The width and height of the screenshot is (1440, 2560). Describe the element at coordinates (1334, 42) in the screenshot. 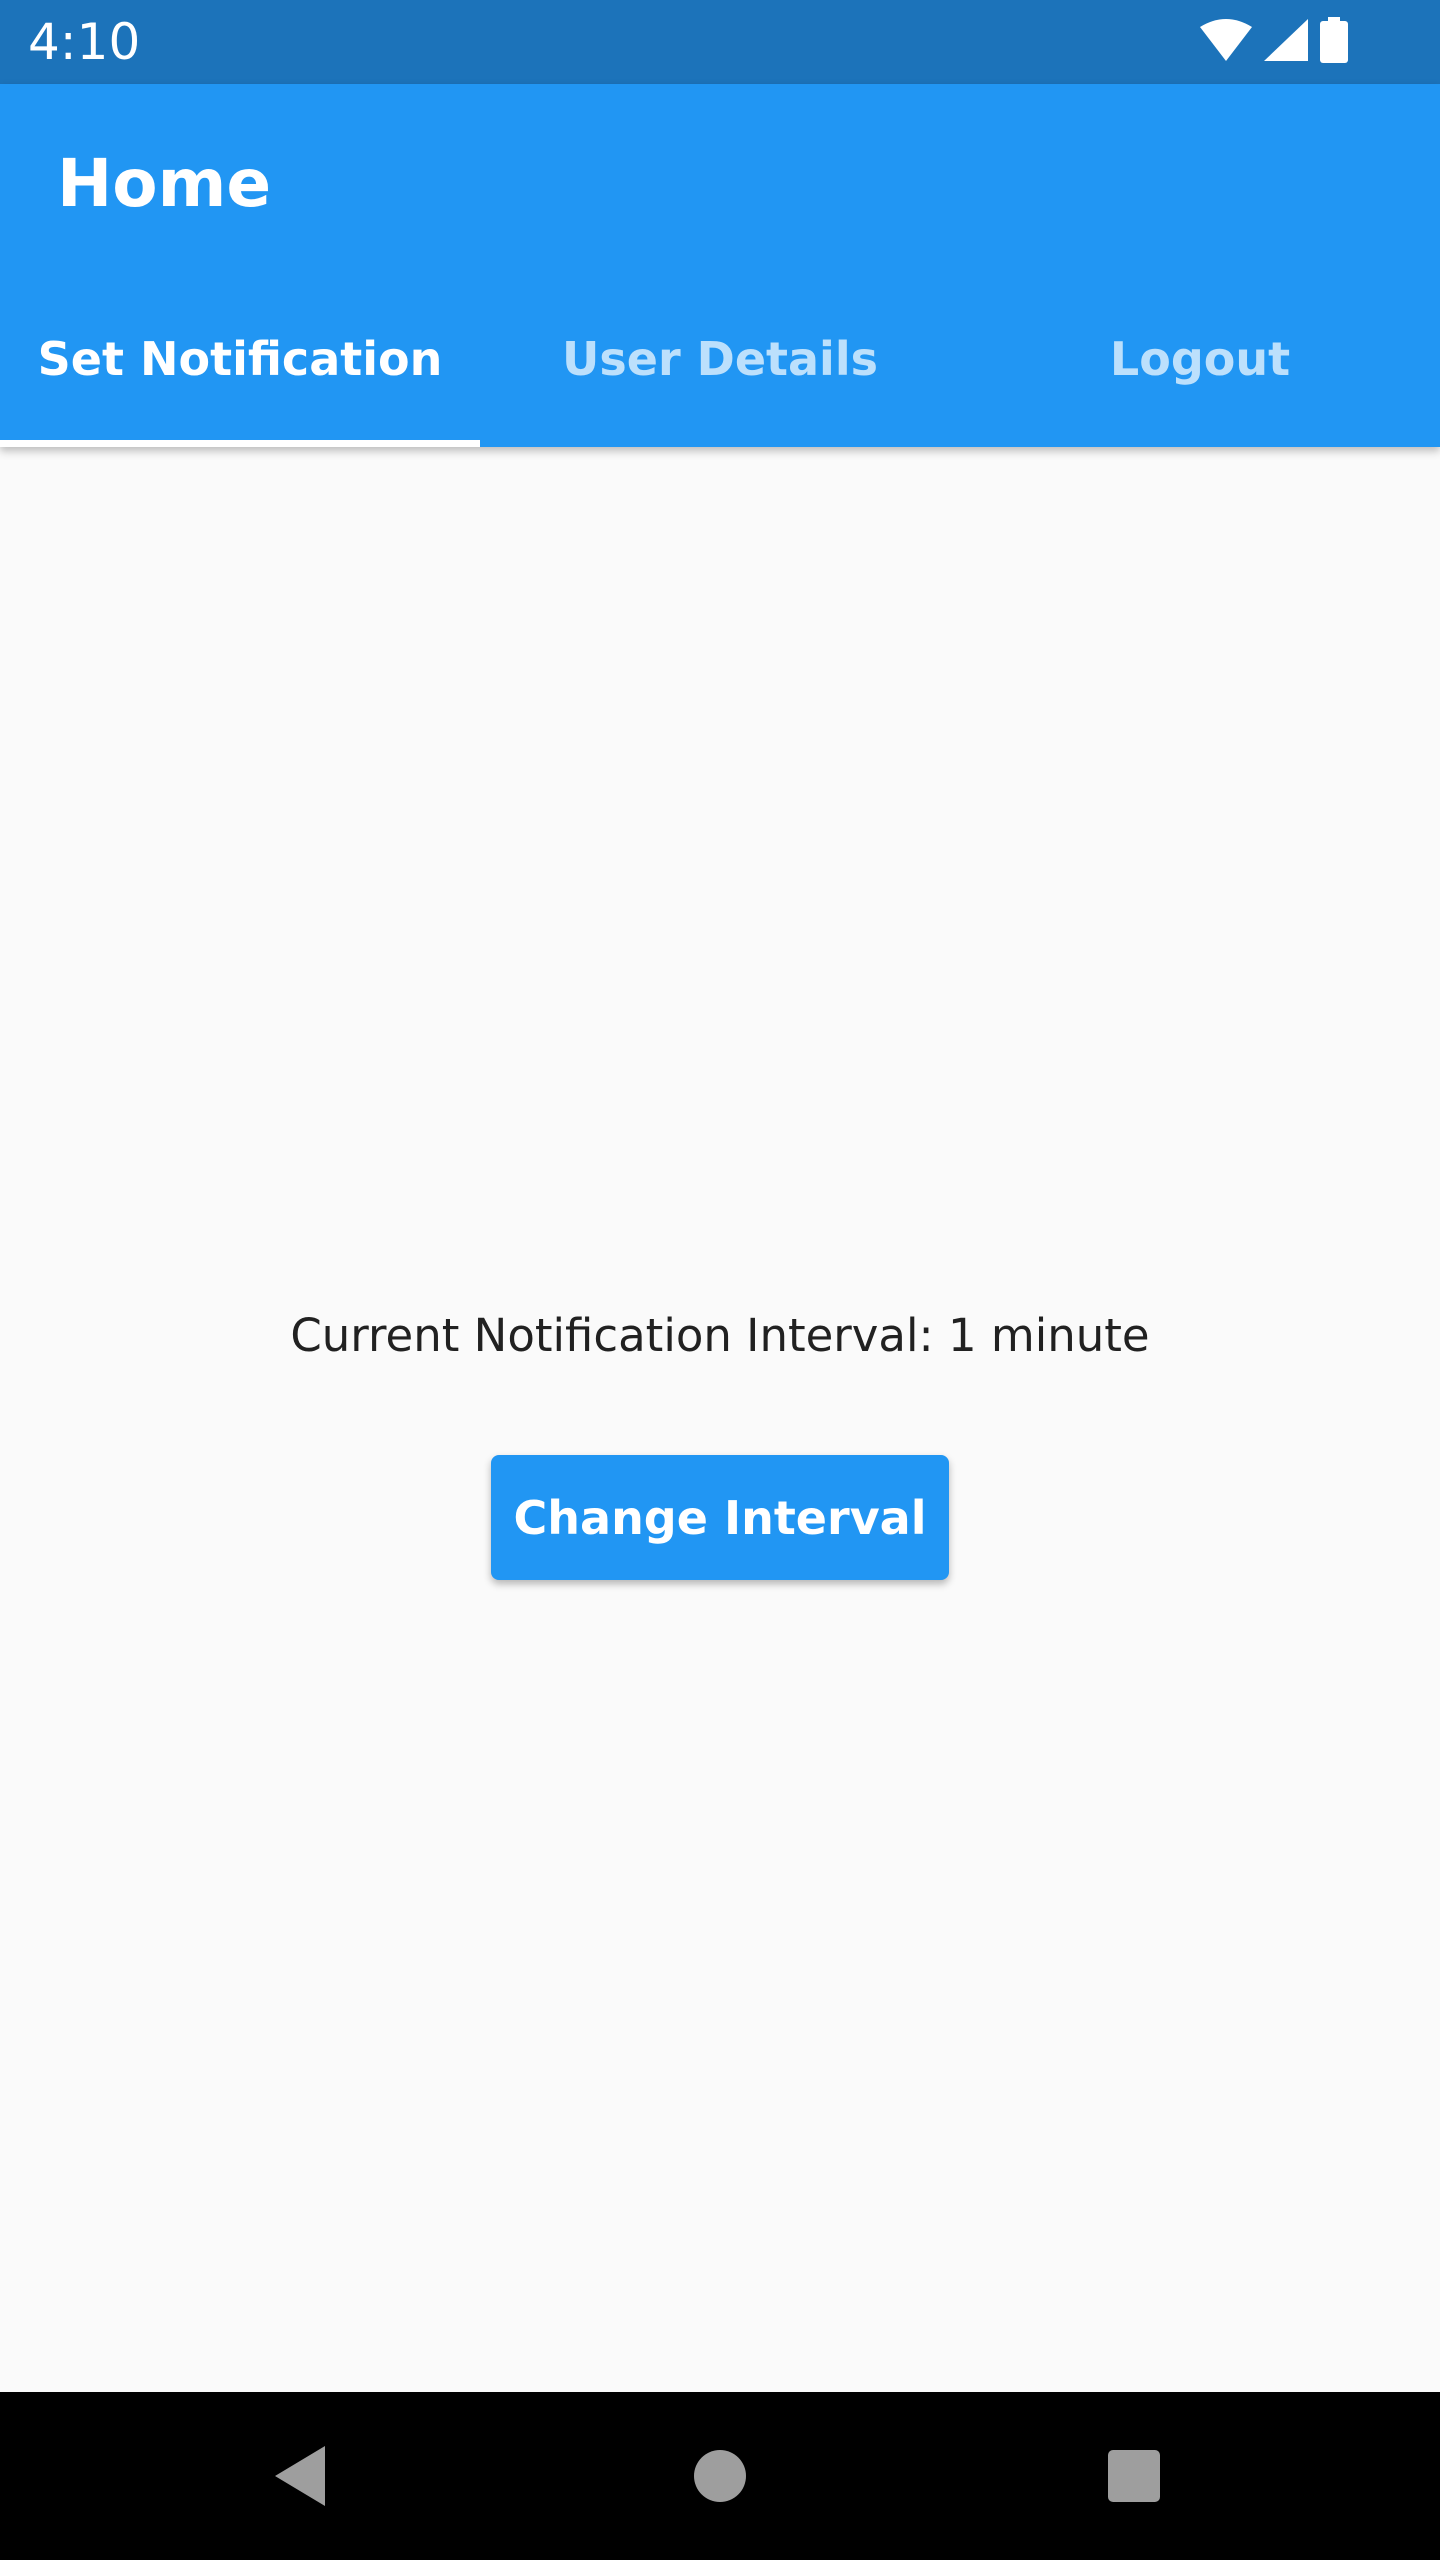

I see `battery-icon` at that location.